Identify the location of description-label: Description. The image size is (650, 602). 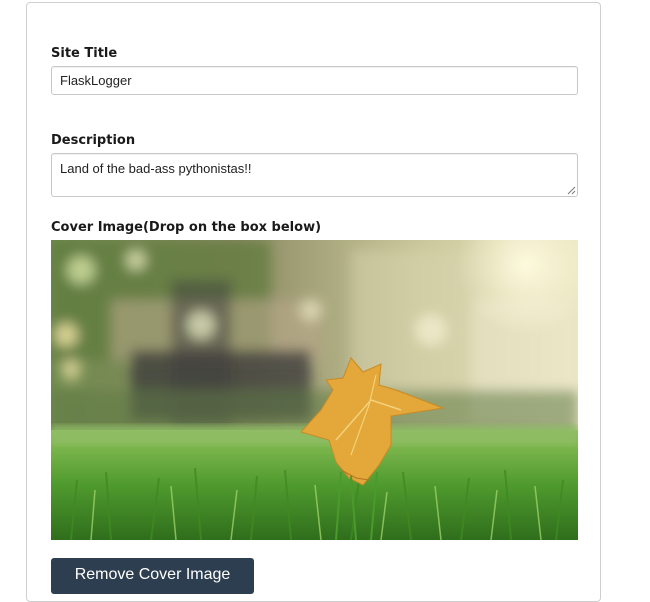
(93, 140).